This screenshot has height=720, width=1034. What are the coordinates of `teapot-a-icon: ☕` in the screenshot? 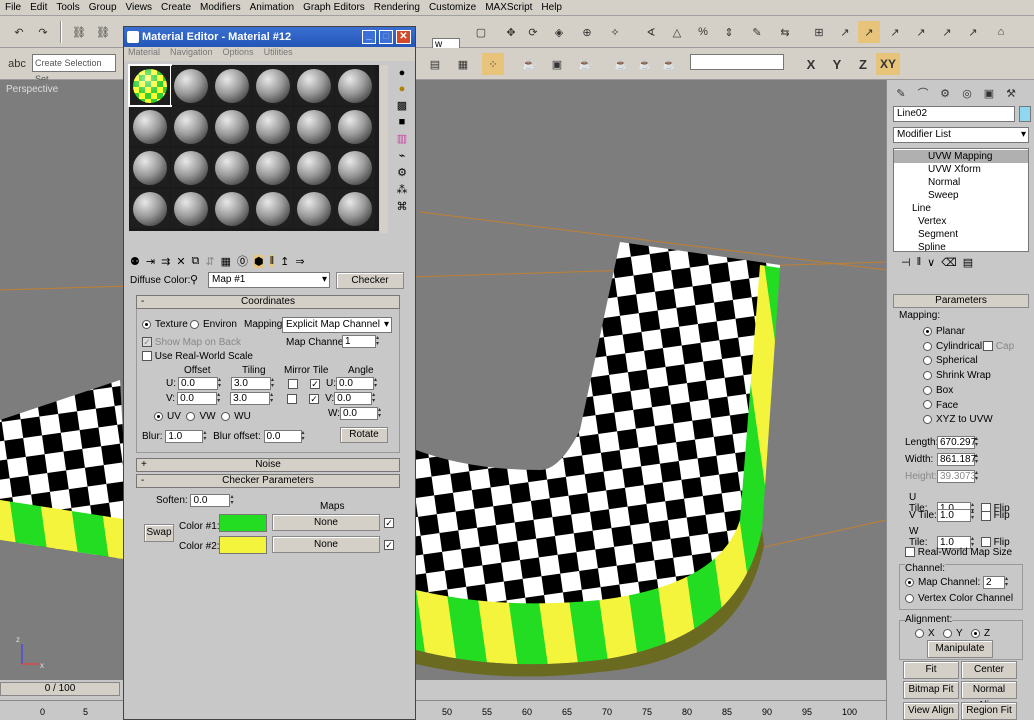 It's located at (621, 64).